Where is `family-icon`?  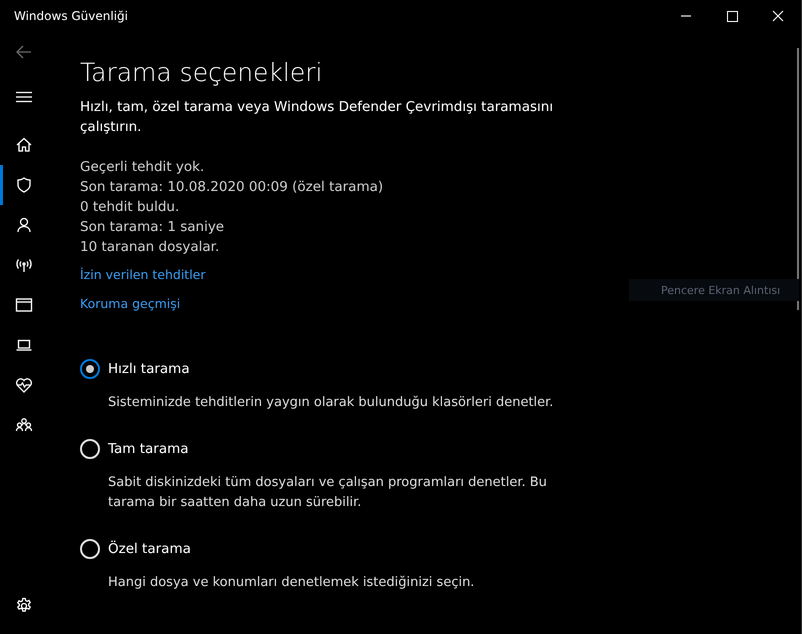
family-icon is located at coordinates (24, 425).